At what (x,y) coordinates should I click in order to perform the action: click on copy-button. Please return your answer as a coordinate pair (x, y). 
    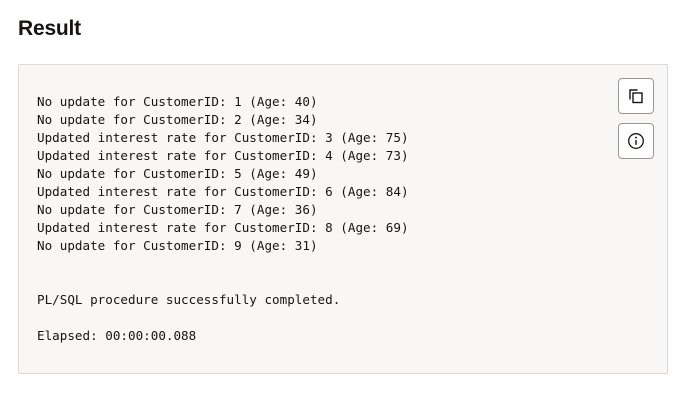
    Looking at the image, I should click on (636, 96).